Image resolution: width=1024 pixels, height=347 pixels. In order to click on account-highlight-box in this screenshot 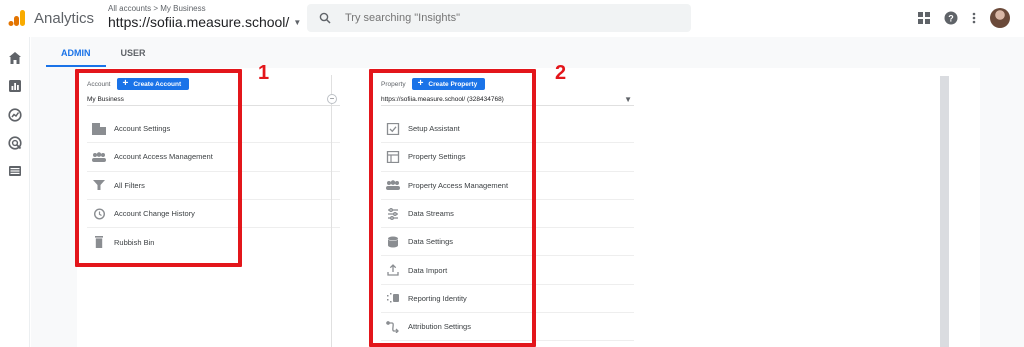, I will do `click(158, 168)`.